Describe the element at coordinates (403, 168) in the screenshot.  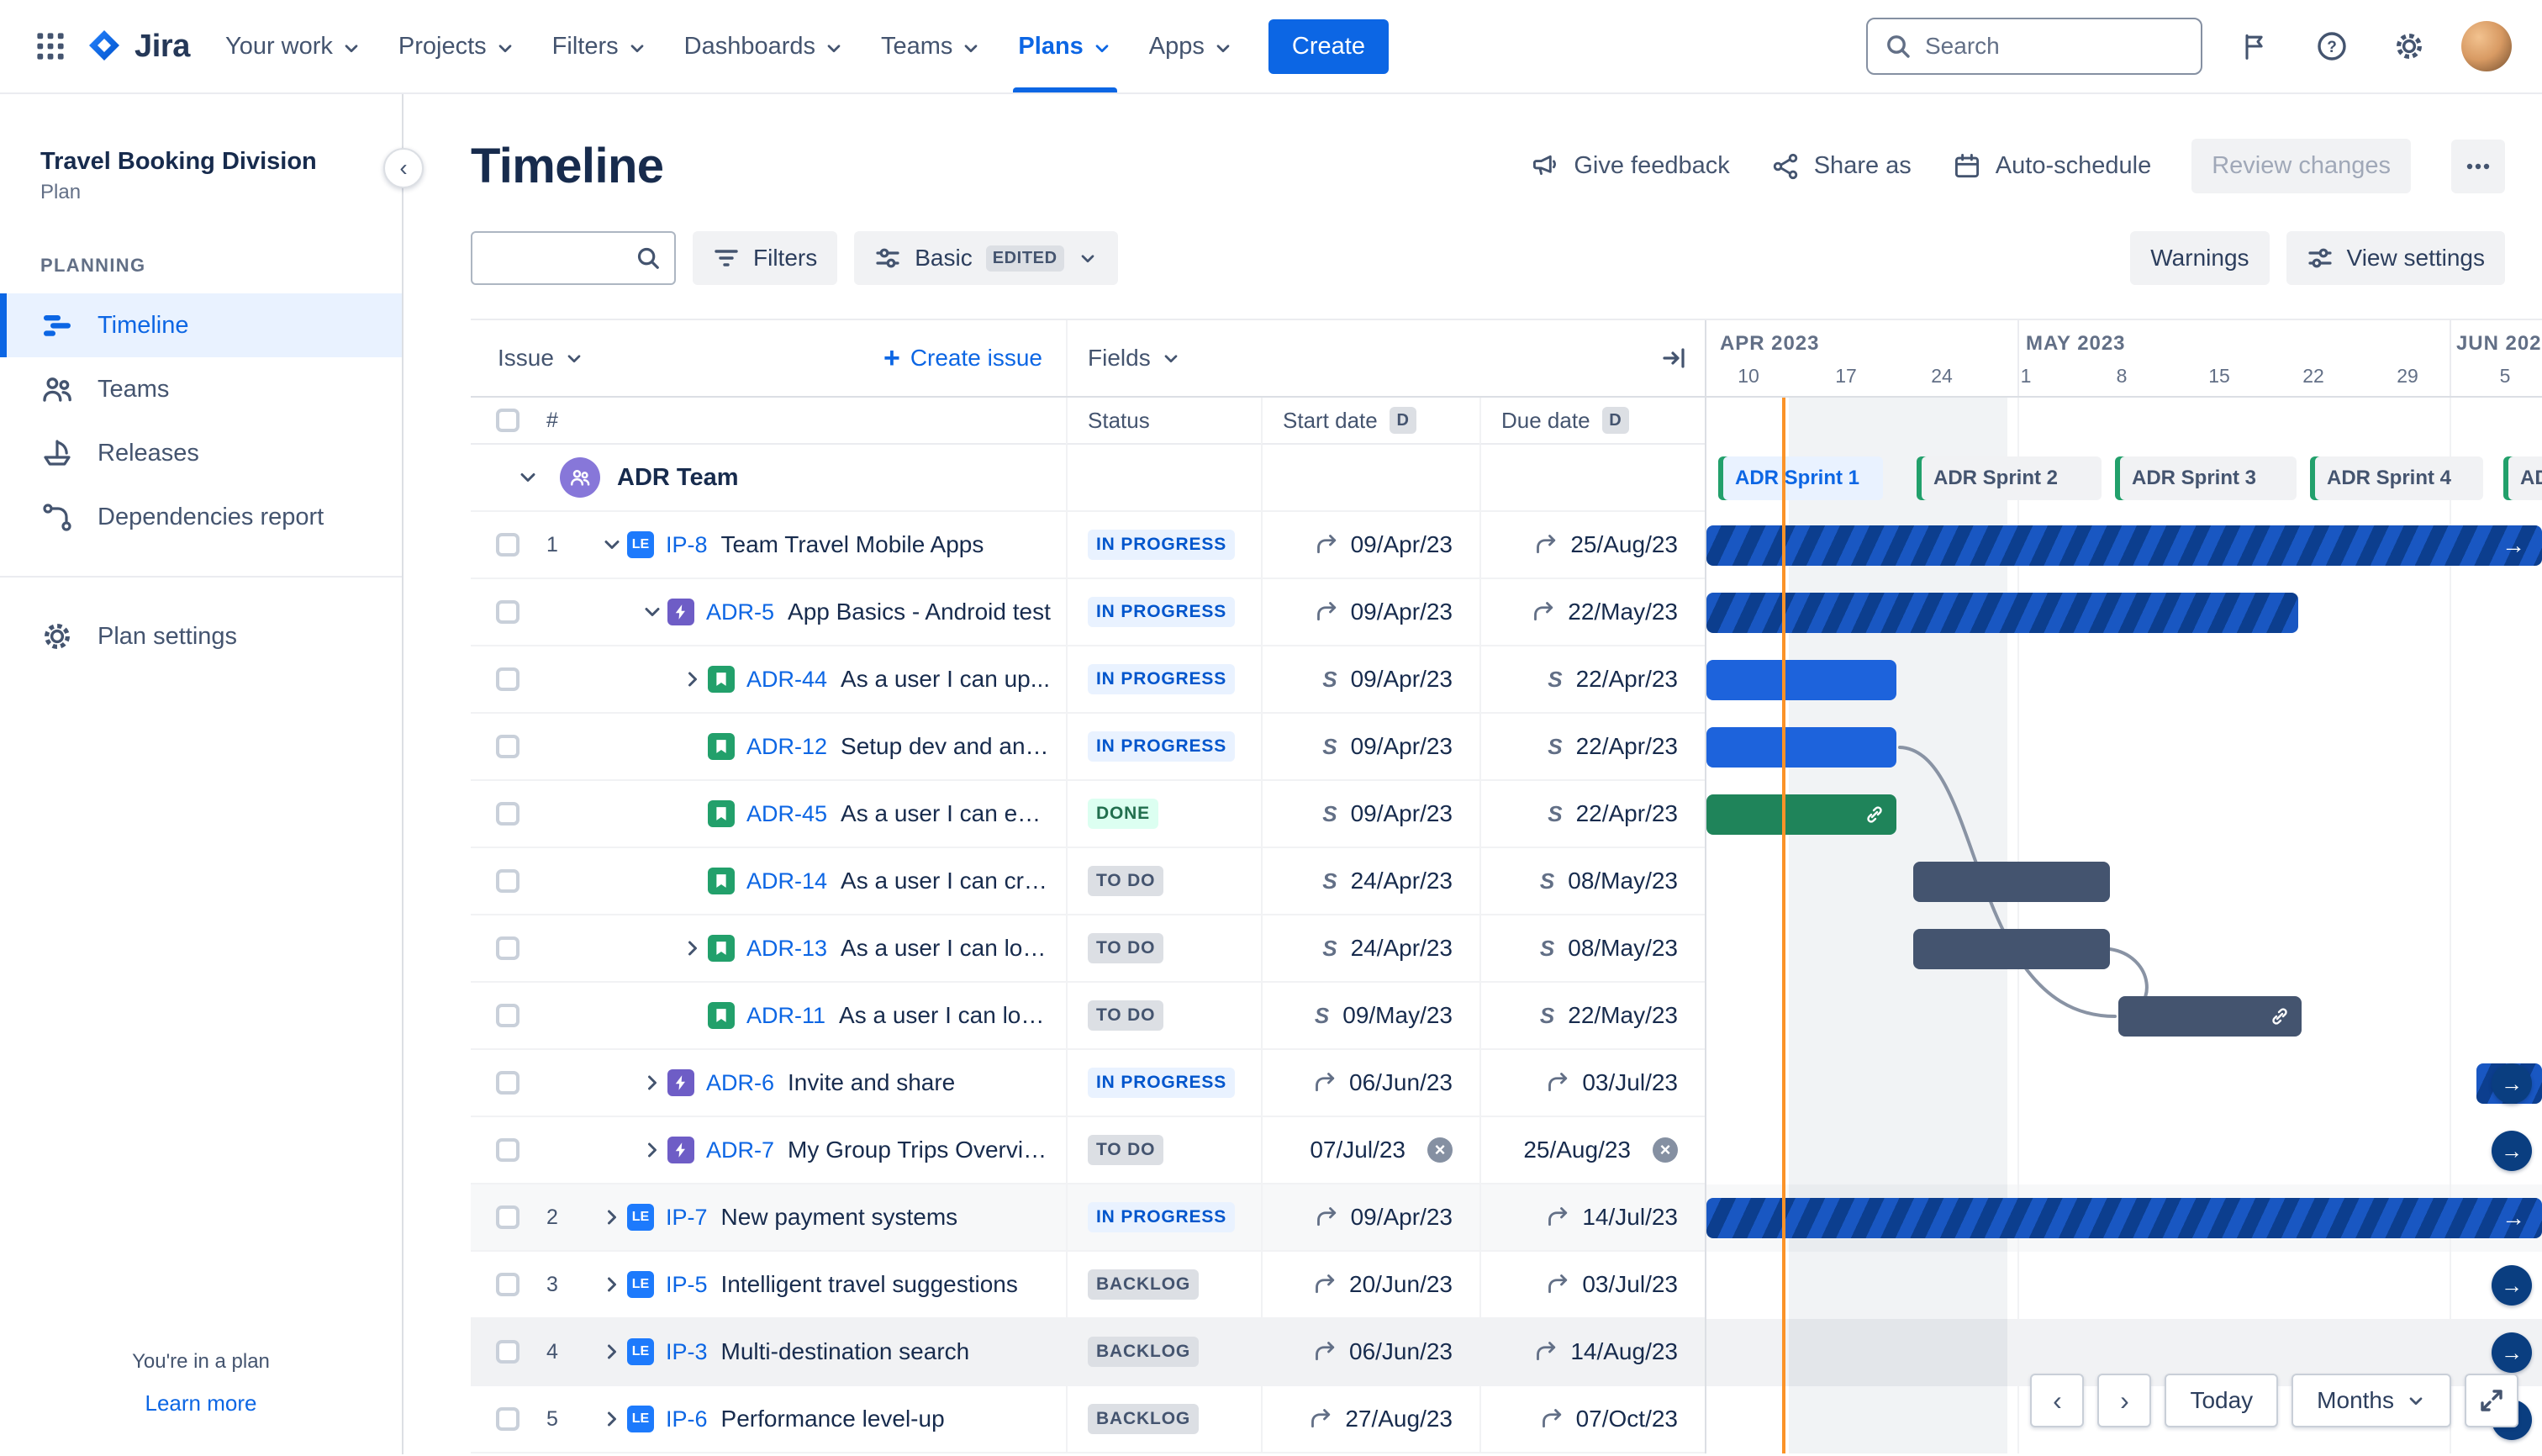
I see `collapse-sidebar-button: ‹` at that location.